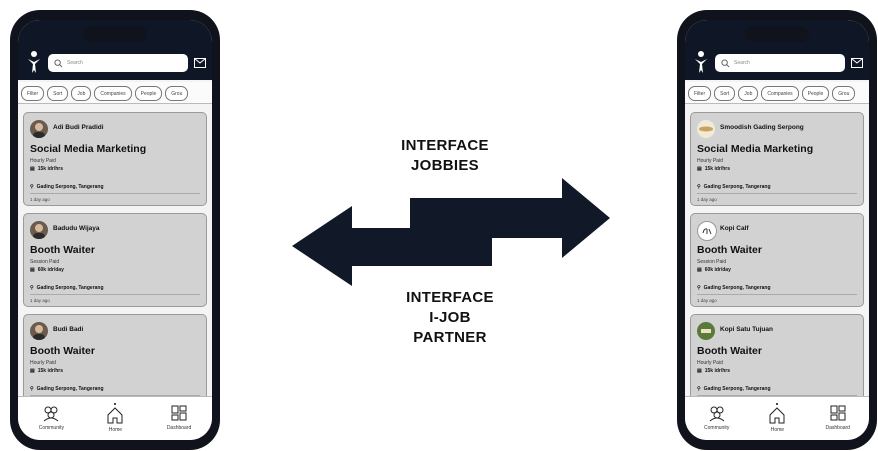  What do you see at coordinates (445, 156) in the screenshot?
I see `label-interface-jobbies: INTERFACE JOBBIES` at bounding box center [445, 156].